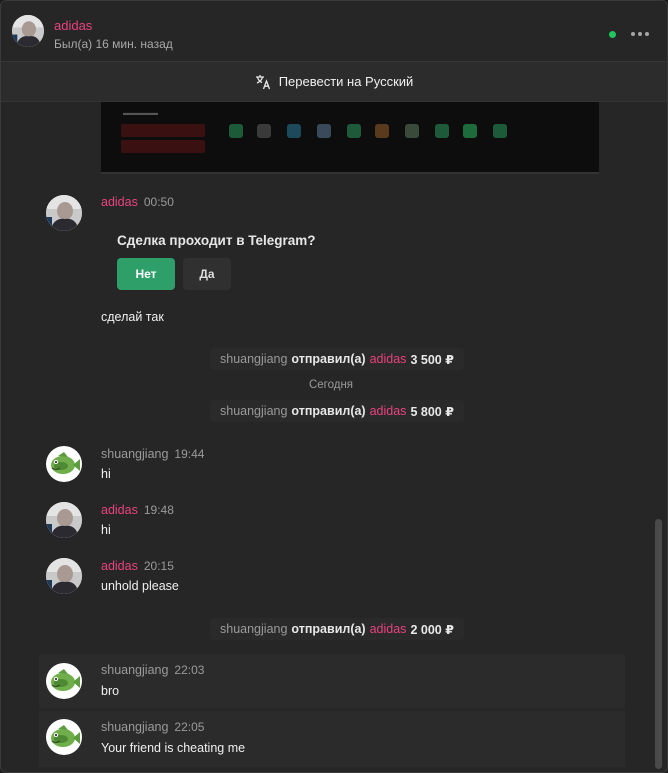  What do you see at coordinates (327, 247) in the screenshot?
I see `message-group: adidas 00:50` at bounding box center [327, 247].